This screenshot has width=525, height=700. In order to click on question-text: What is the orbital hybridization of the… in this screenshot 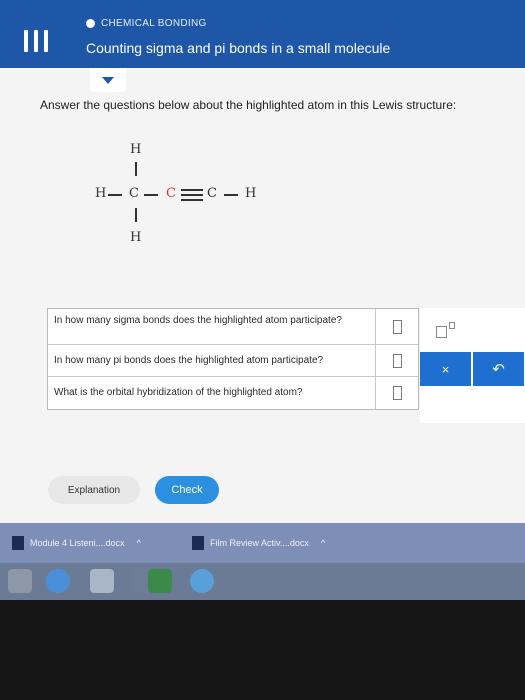, I will do `click(212, 393)`.